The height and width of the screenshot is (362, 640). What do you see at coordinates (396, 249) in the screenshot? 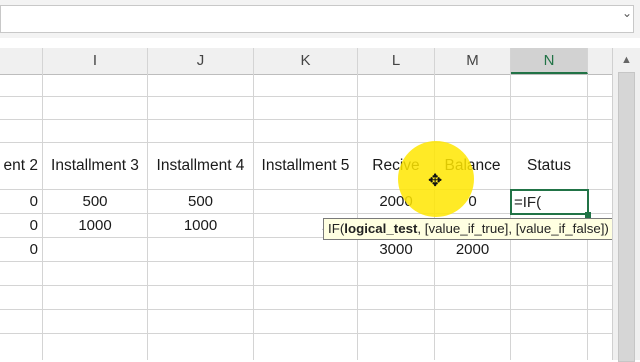
I see `table-cell: 3000` at bounding box center [396, 249].